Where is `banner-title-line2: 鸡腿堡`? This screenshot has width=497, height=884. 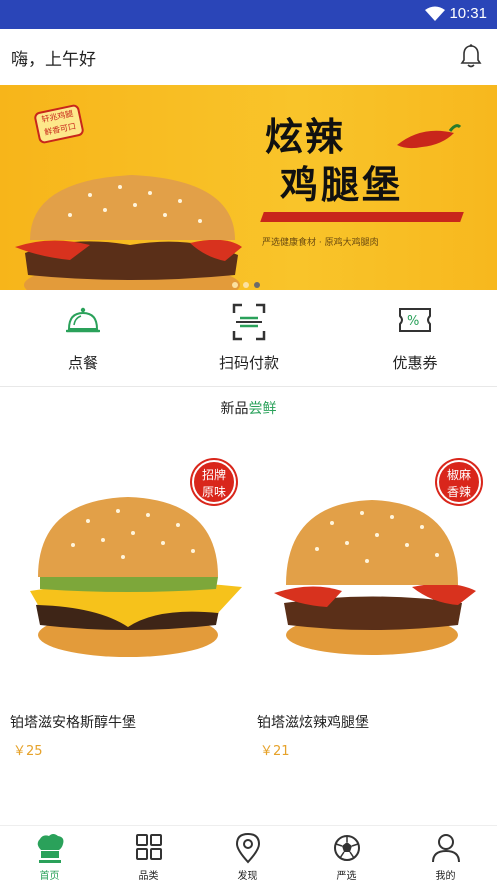 banner-title-line2: 鸡腿堡 is located at coordinates (342, 184).